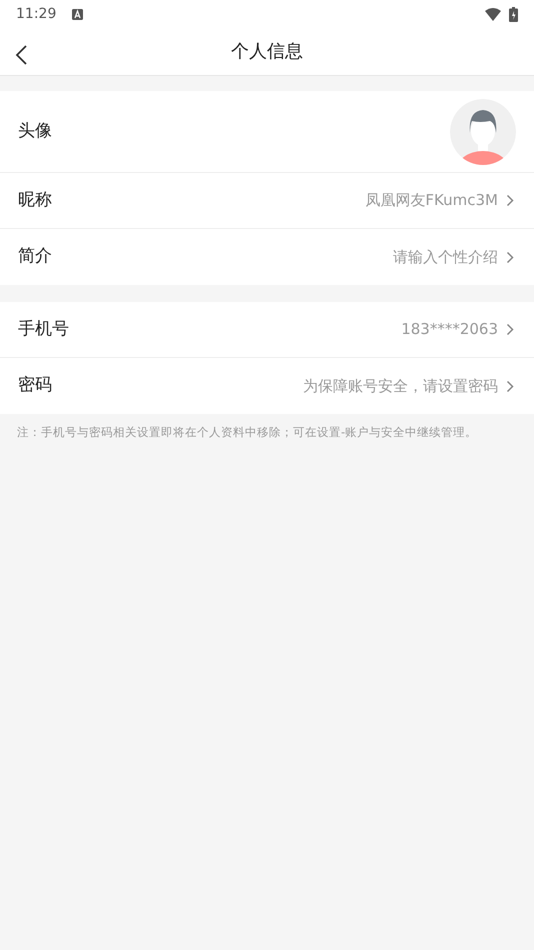 The image size is (534, 950). I want to click on settings-row: 头像, so click(267, 132).